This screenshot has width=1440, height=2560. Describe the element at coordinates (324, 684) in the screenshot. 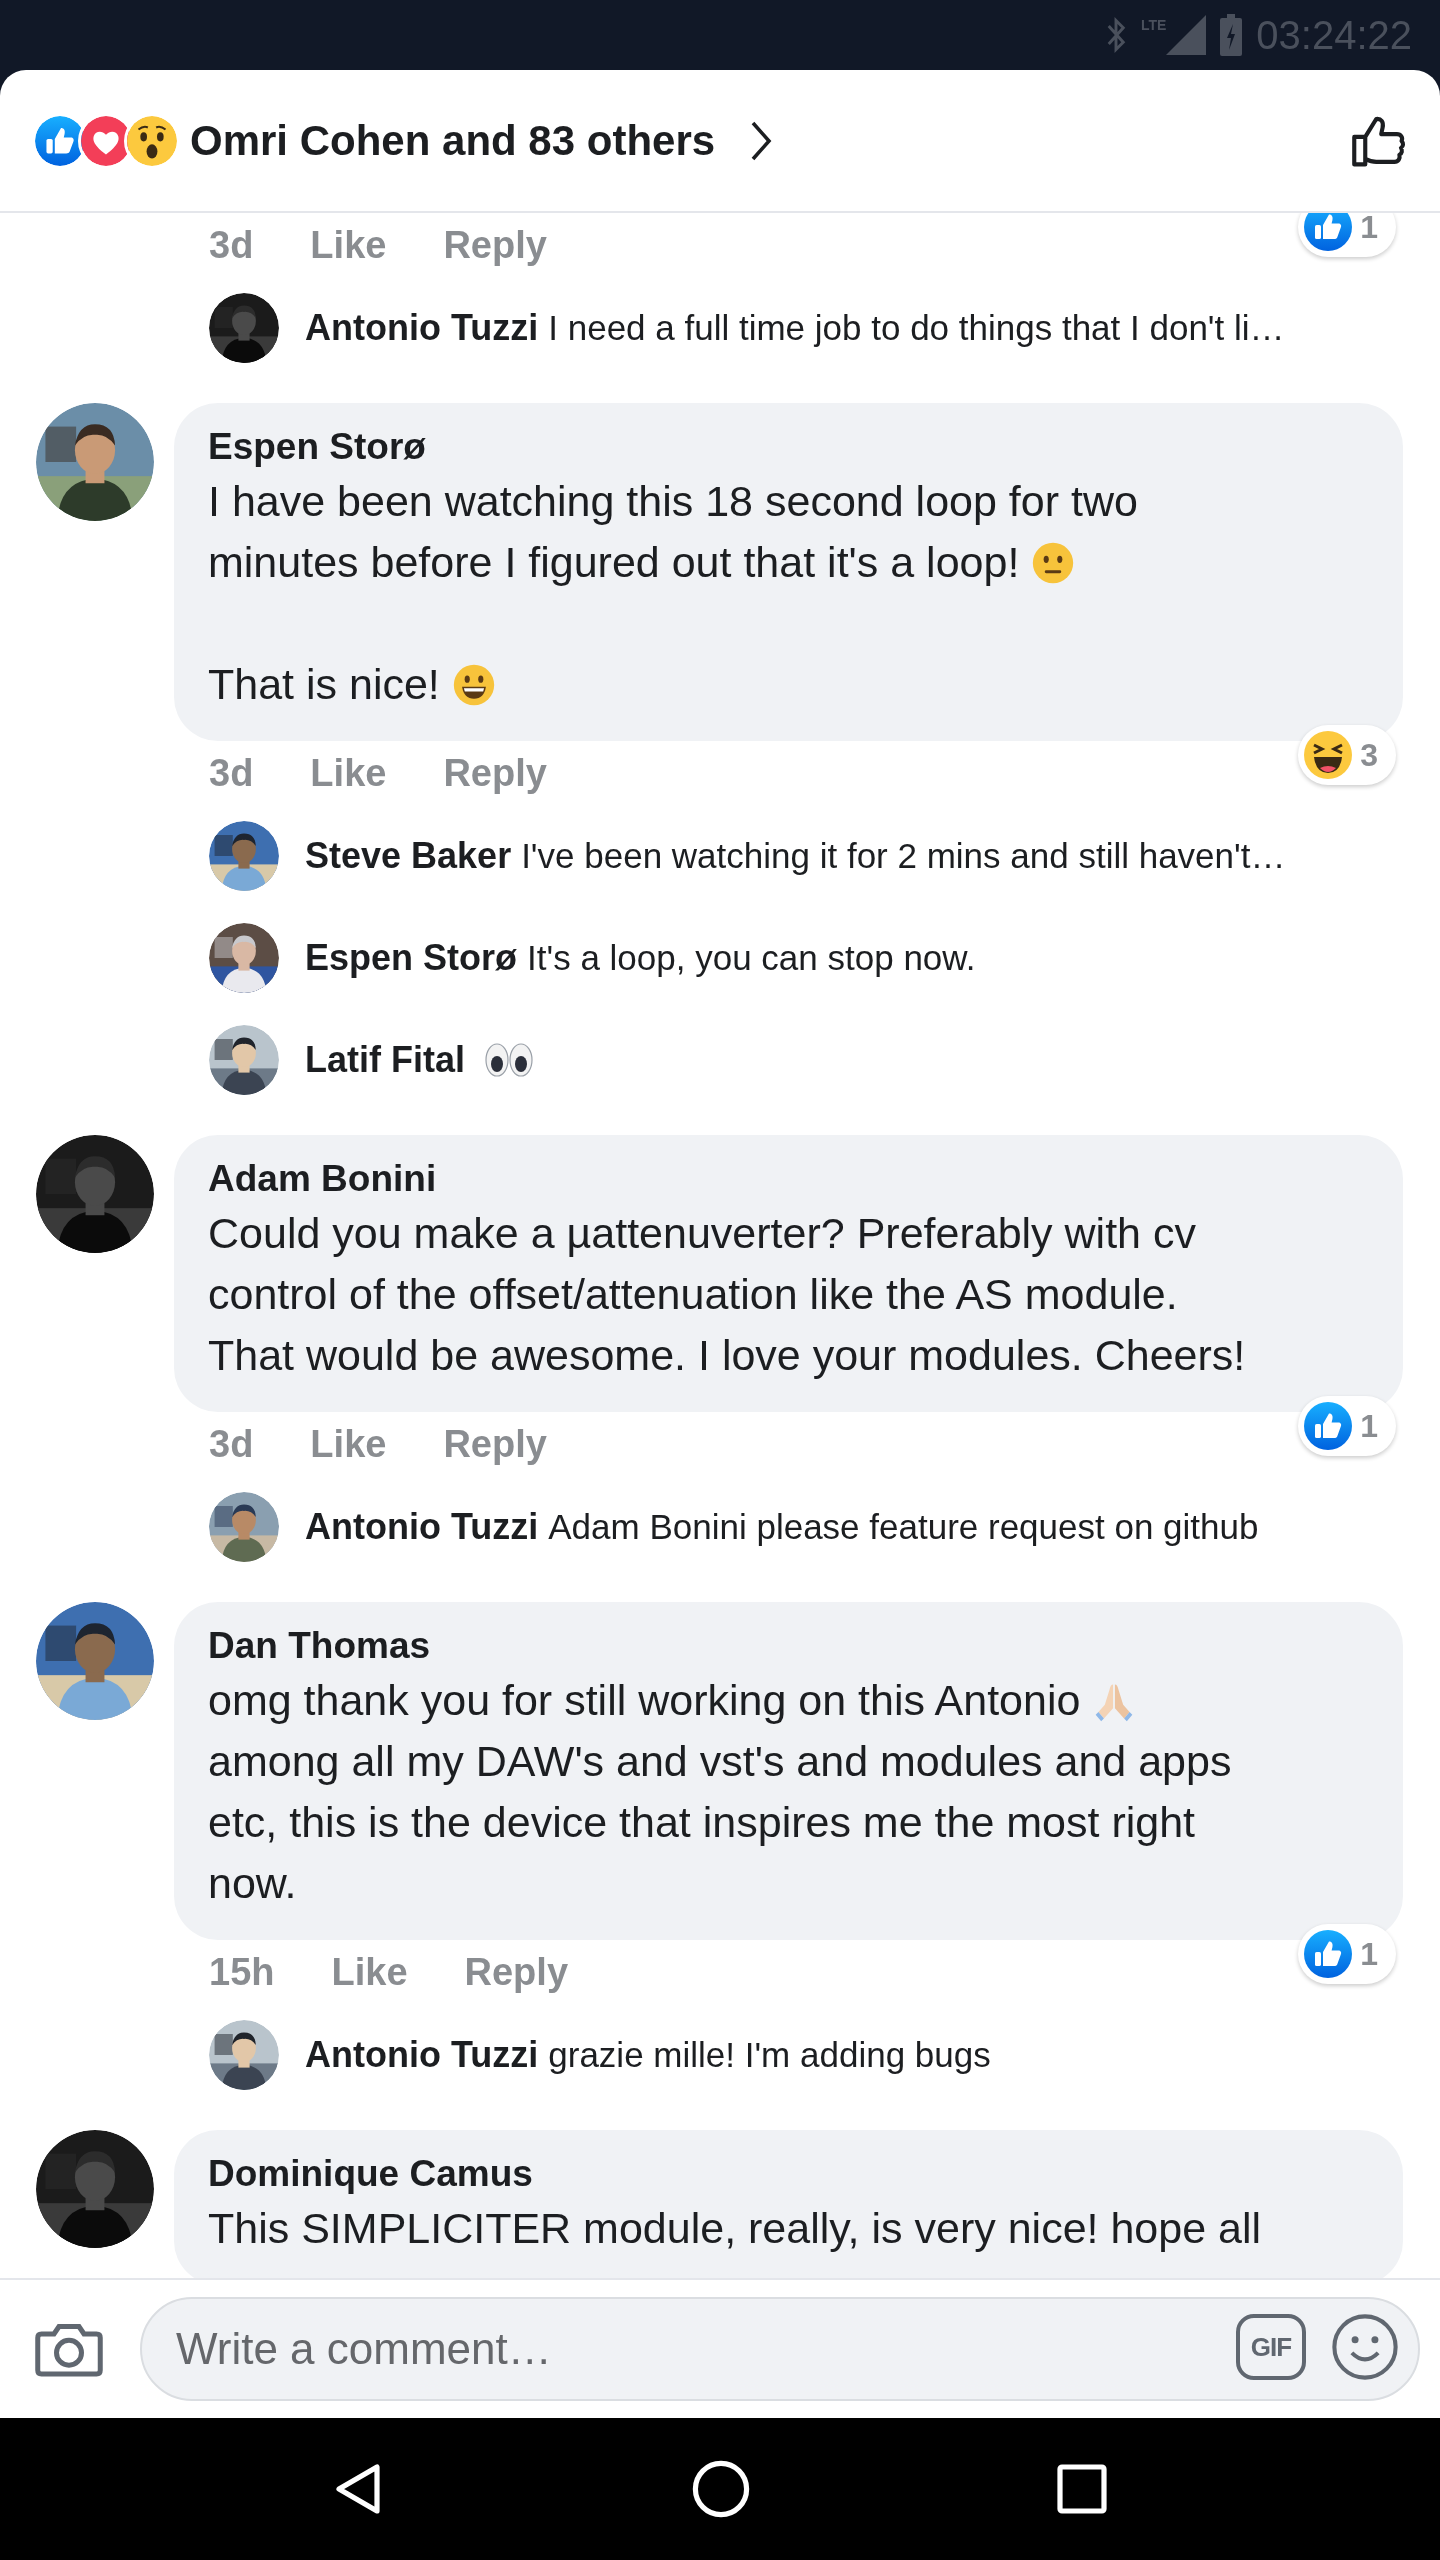

I see `comment-text: That is nice!` at that location.